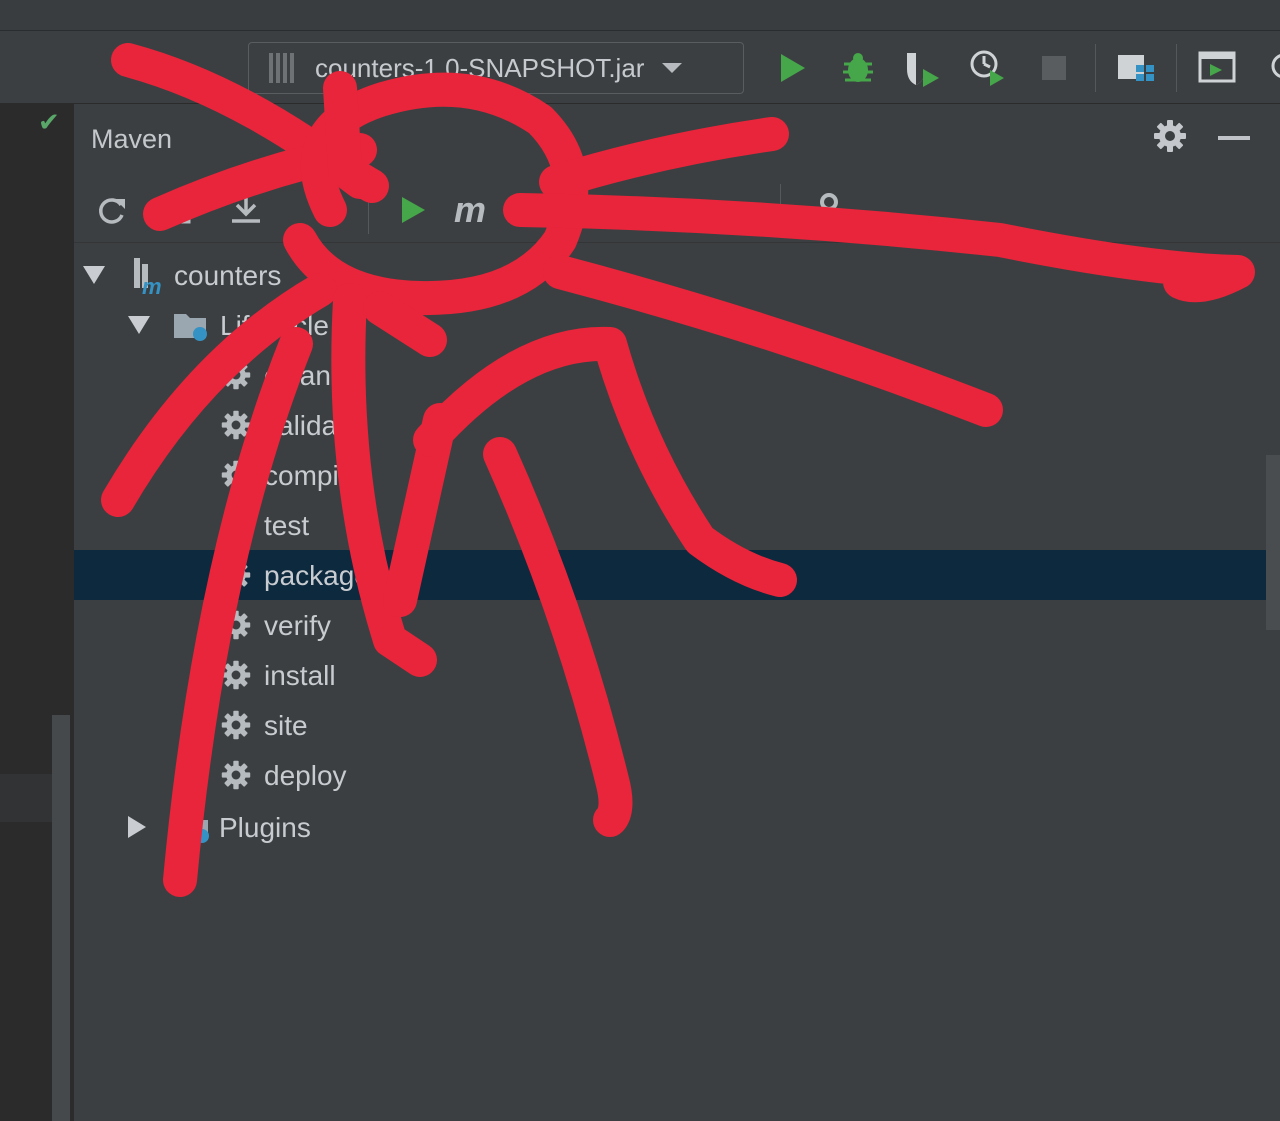 The width and height of the screenshot is (1280, 1121). I want to click on tree-node-label: counters, so click(228, 275).